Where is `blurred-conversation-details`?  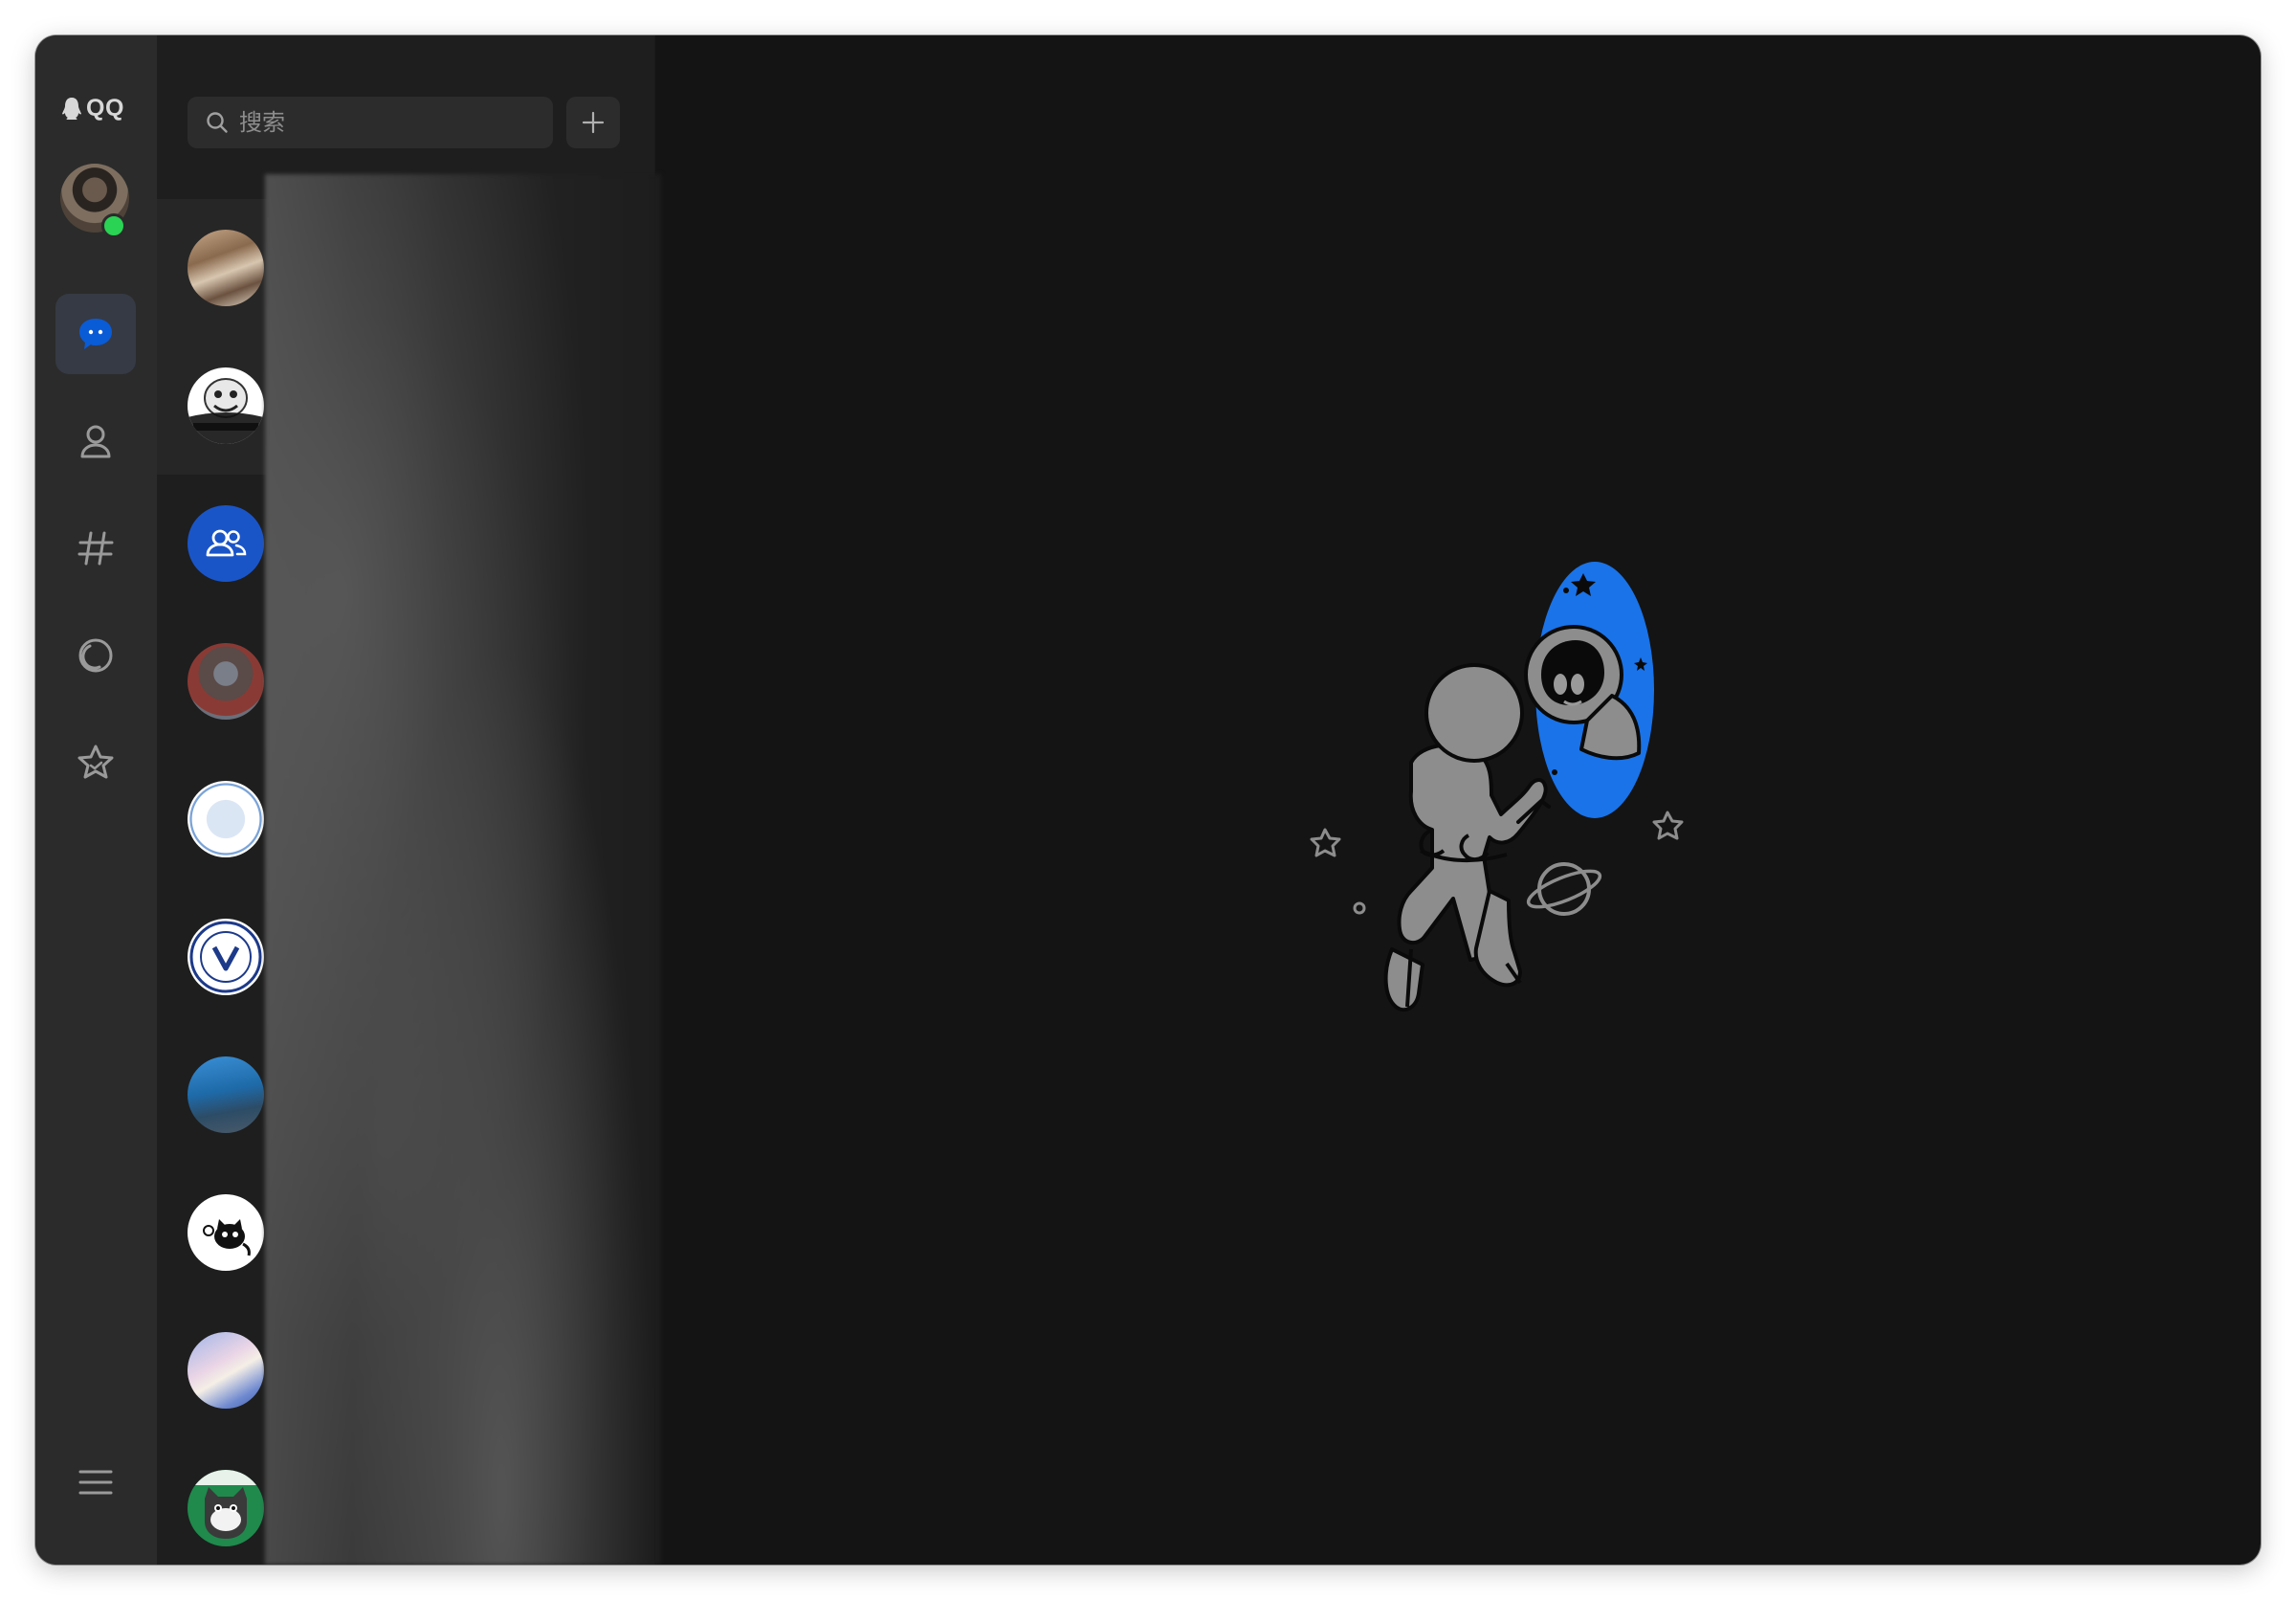 blurred-conversation-details is located at coordinates (463, 869).